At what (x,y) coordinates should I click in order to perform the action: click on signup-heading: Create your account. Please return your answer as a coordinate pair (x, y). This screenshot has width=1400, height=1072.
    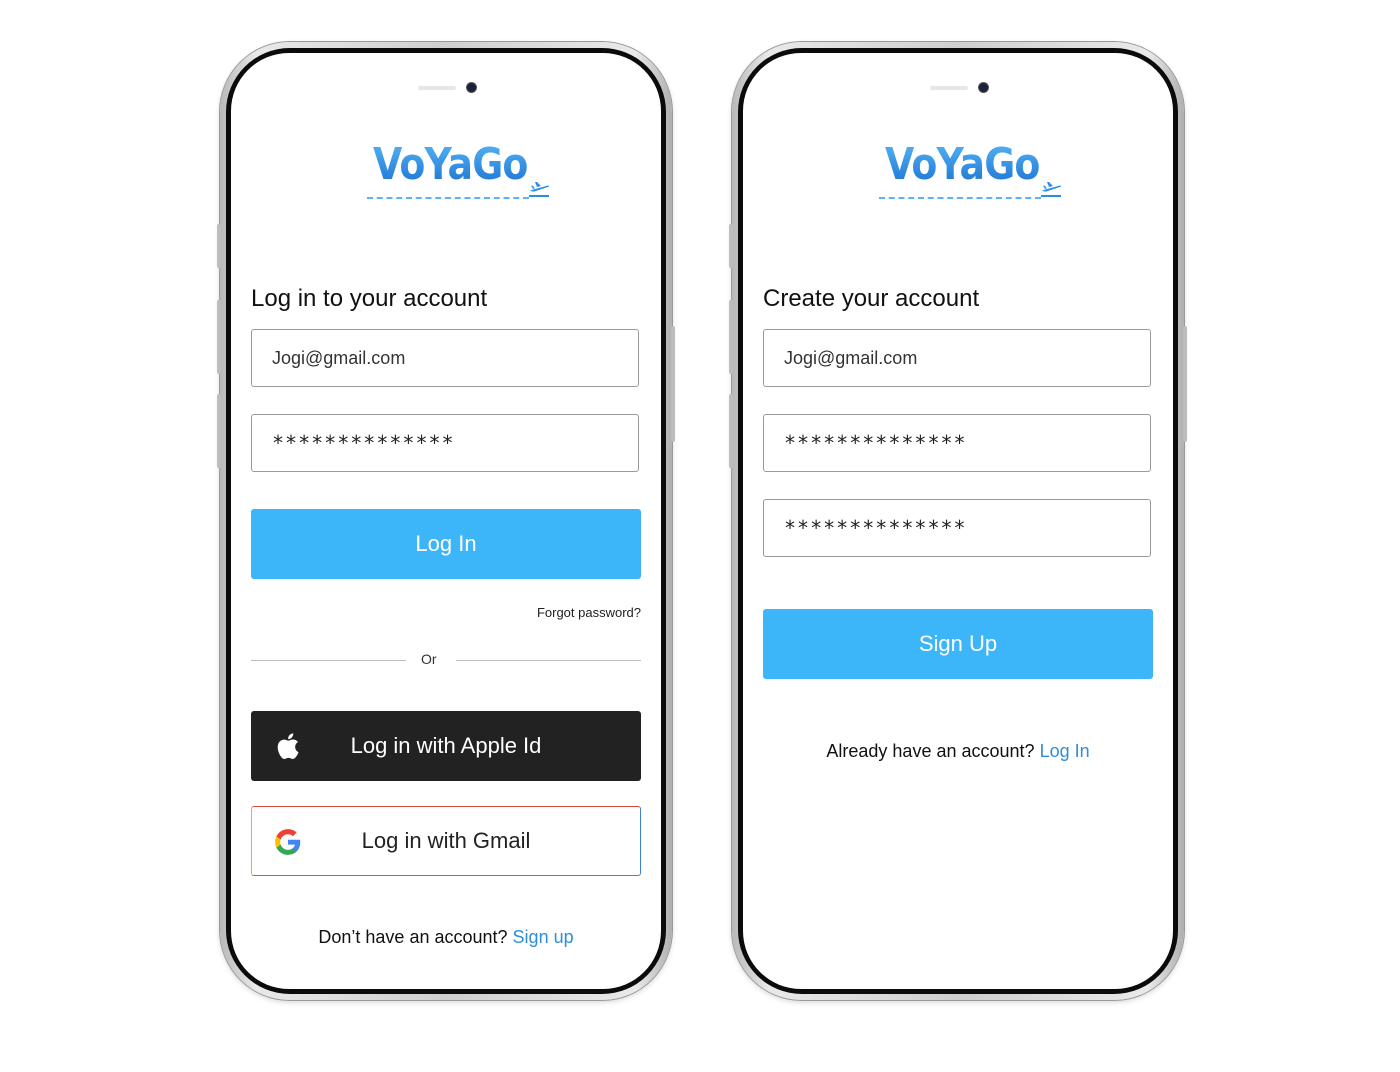
    Looking at the image, I should click on (871, 298).